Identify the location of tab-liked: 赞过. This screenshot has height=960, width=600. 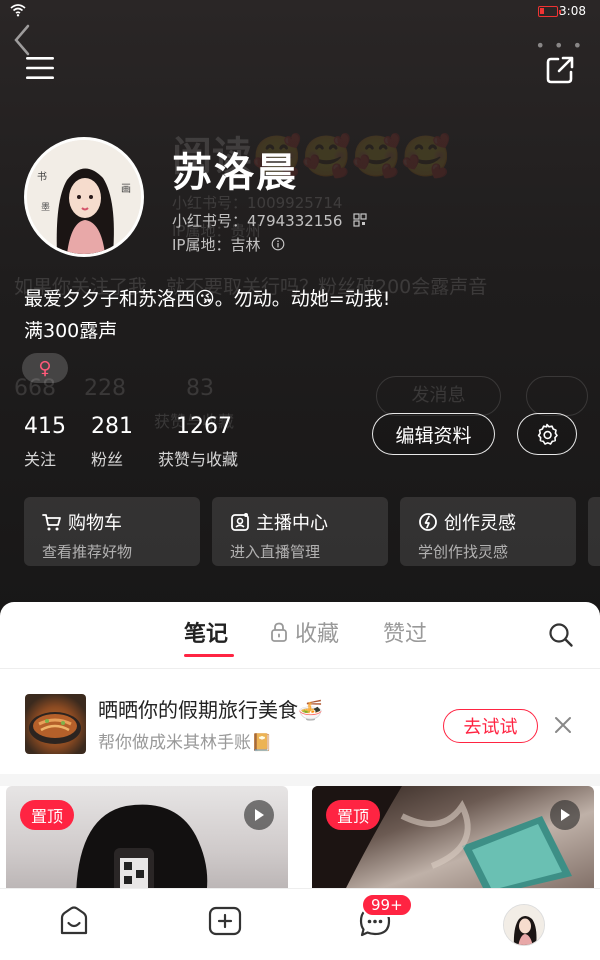
(405, 632).